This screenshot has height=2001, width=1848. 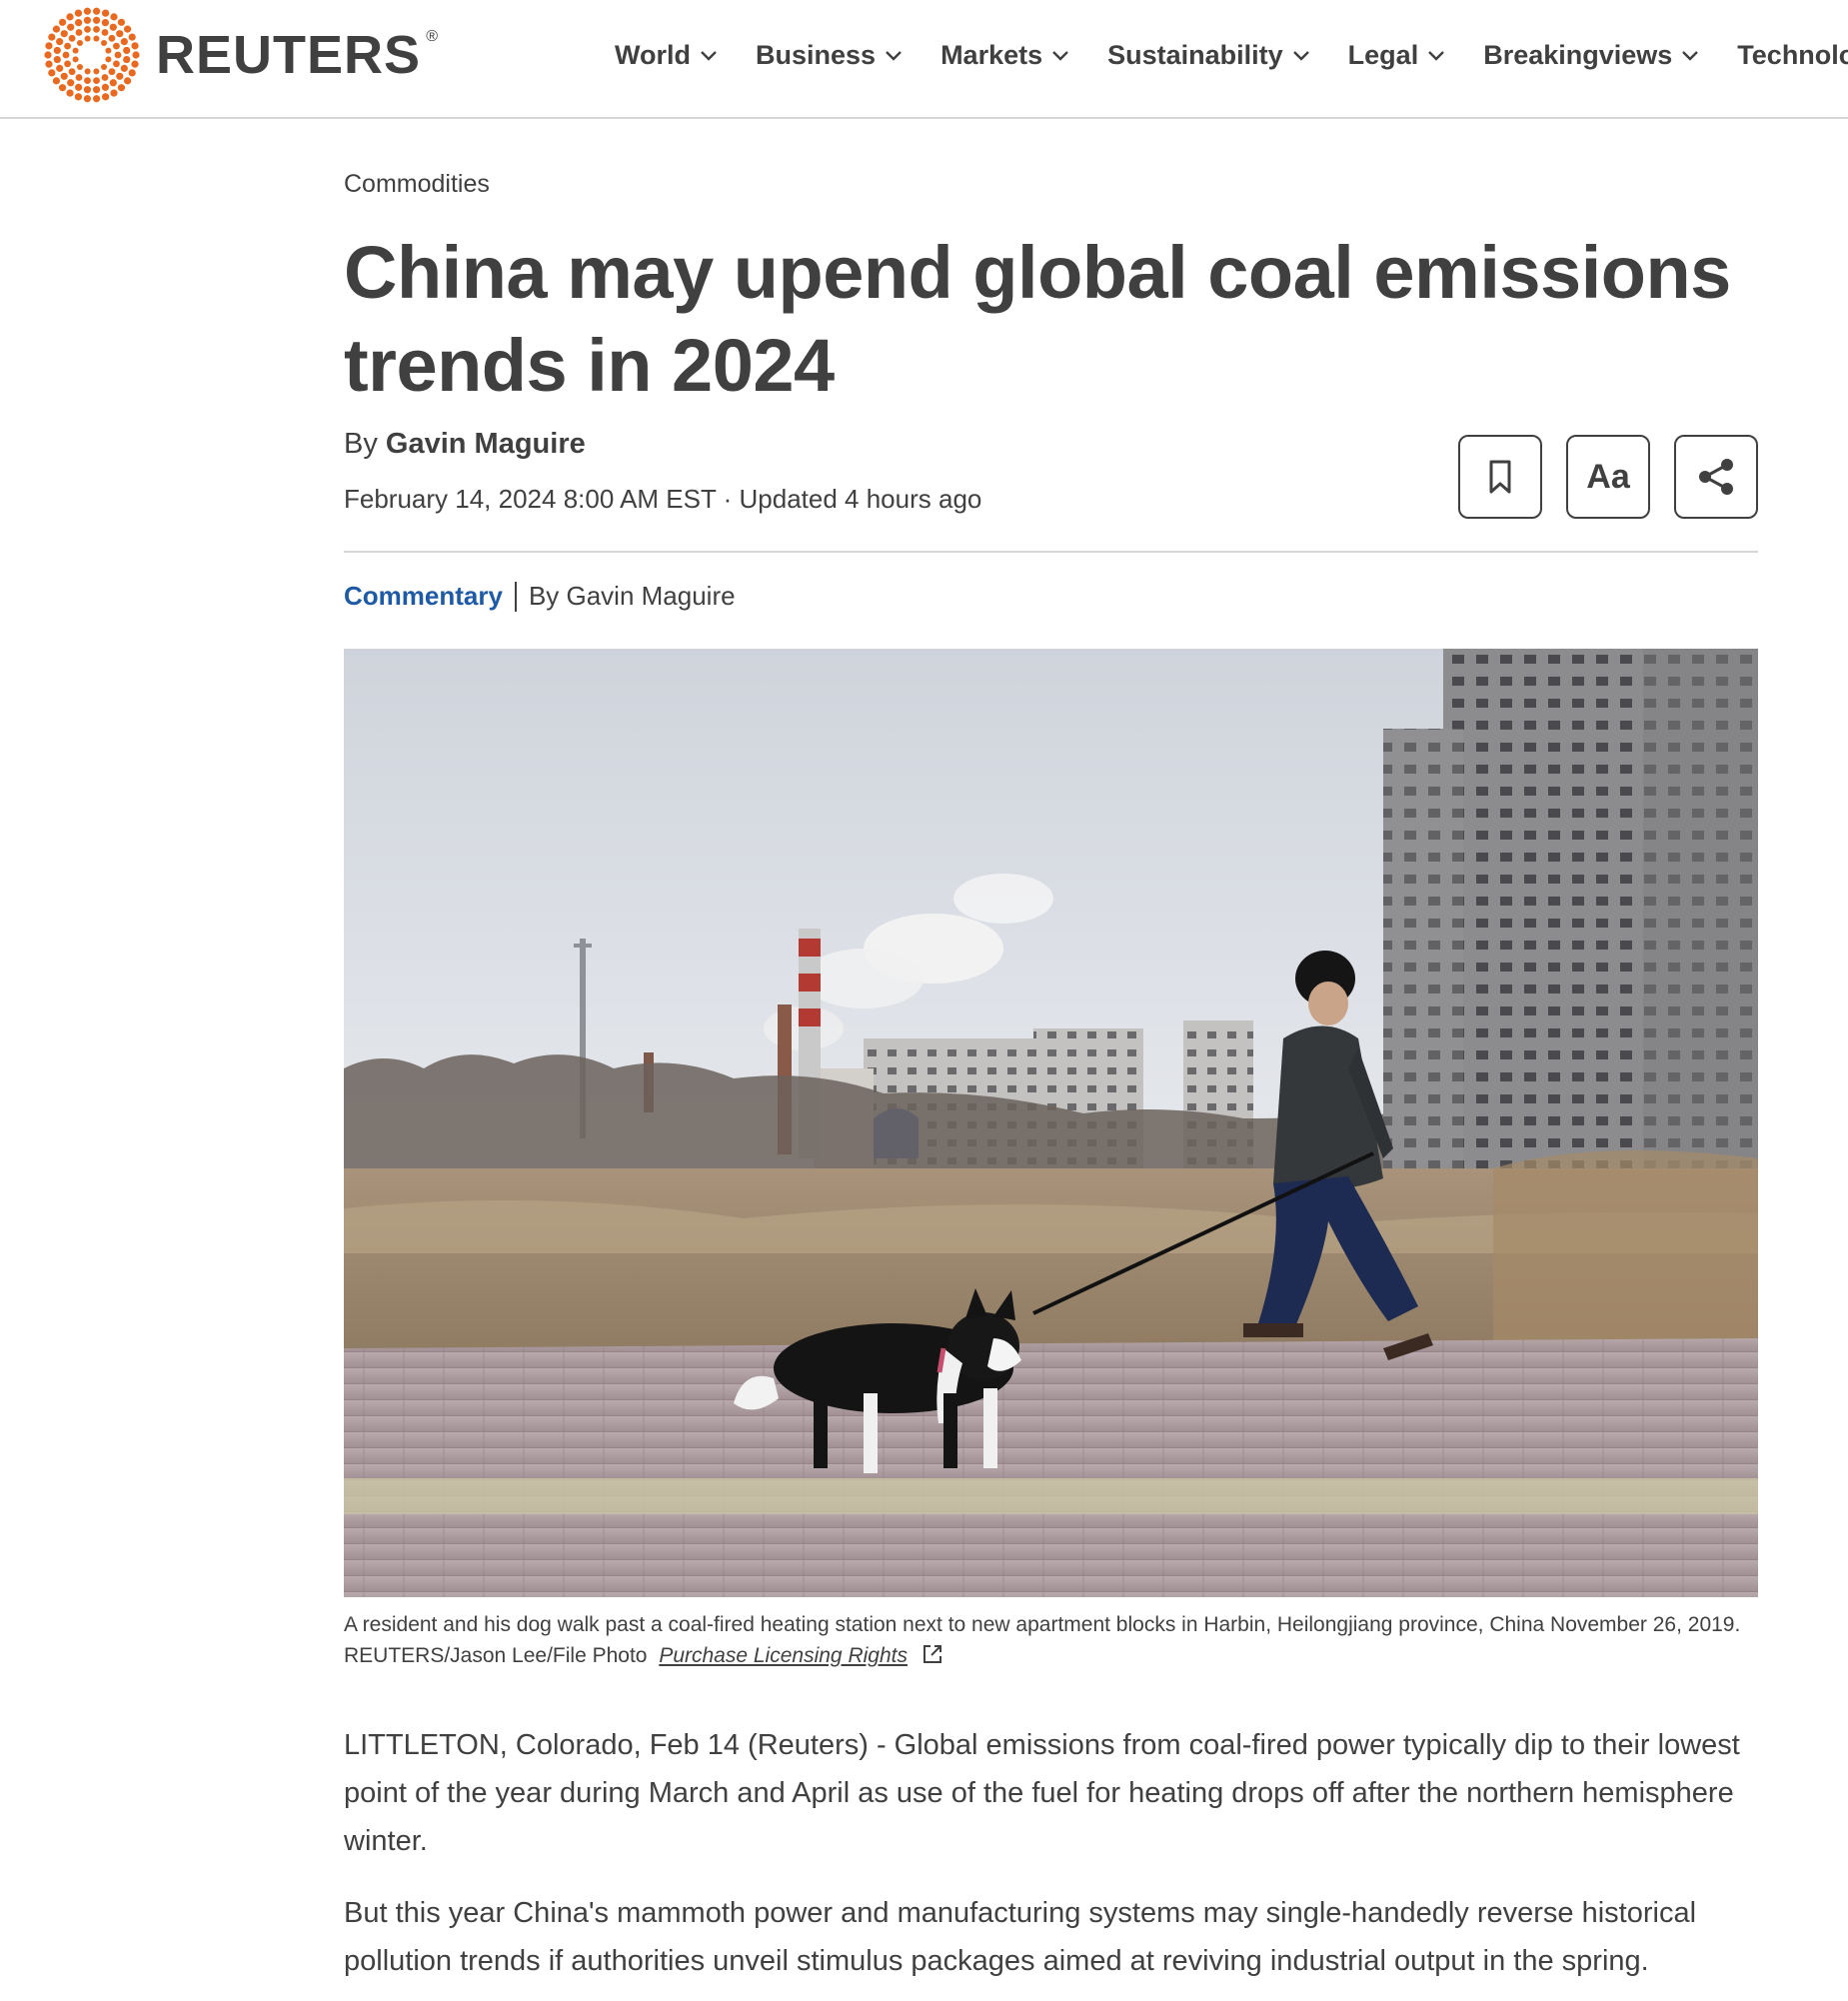 What do you see at coordinates (289, 55) in the screenshot?
I see `brand-name-text: REUTERS` at bounding box center [289, 55].